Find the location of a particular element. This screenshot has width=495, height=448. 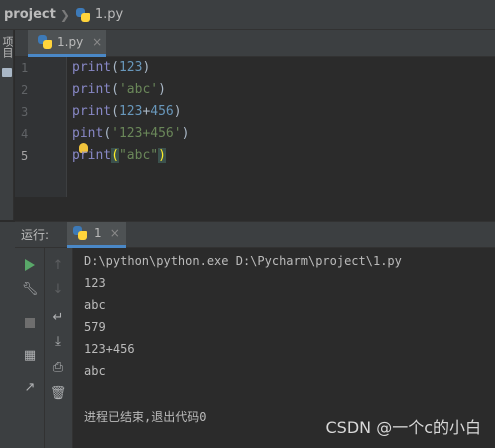

project-tool-window-button: 项目 is located at coordinates (7, 47).